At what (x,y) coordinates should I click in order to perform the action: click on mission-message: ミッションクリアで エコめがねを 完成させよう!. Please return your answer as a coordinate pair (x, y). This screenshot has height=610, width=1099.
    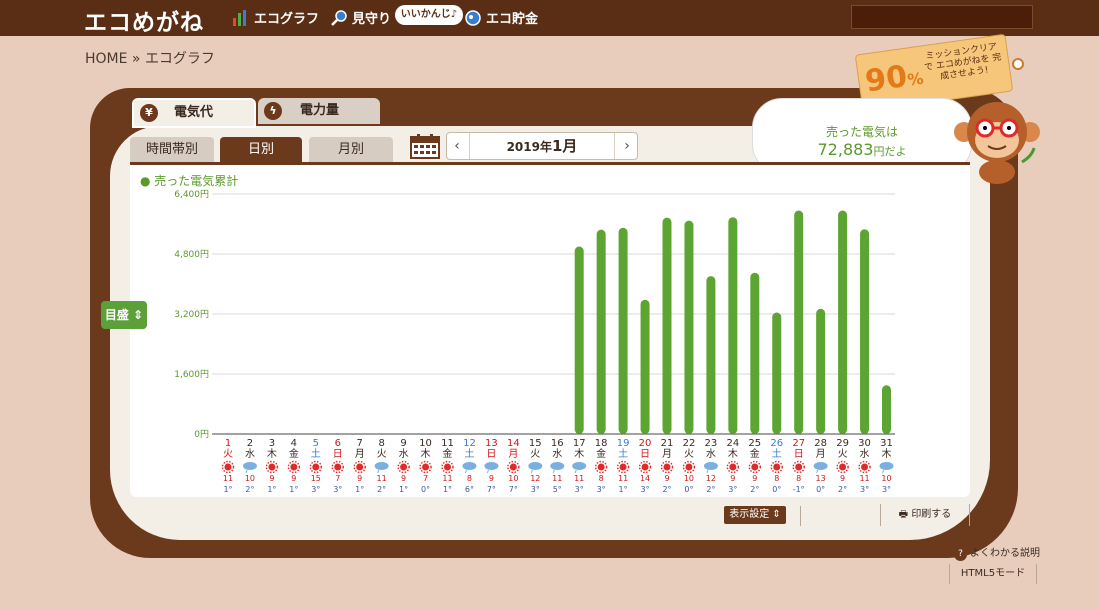
    Looking at the image, I should click on (963, 62).